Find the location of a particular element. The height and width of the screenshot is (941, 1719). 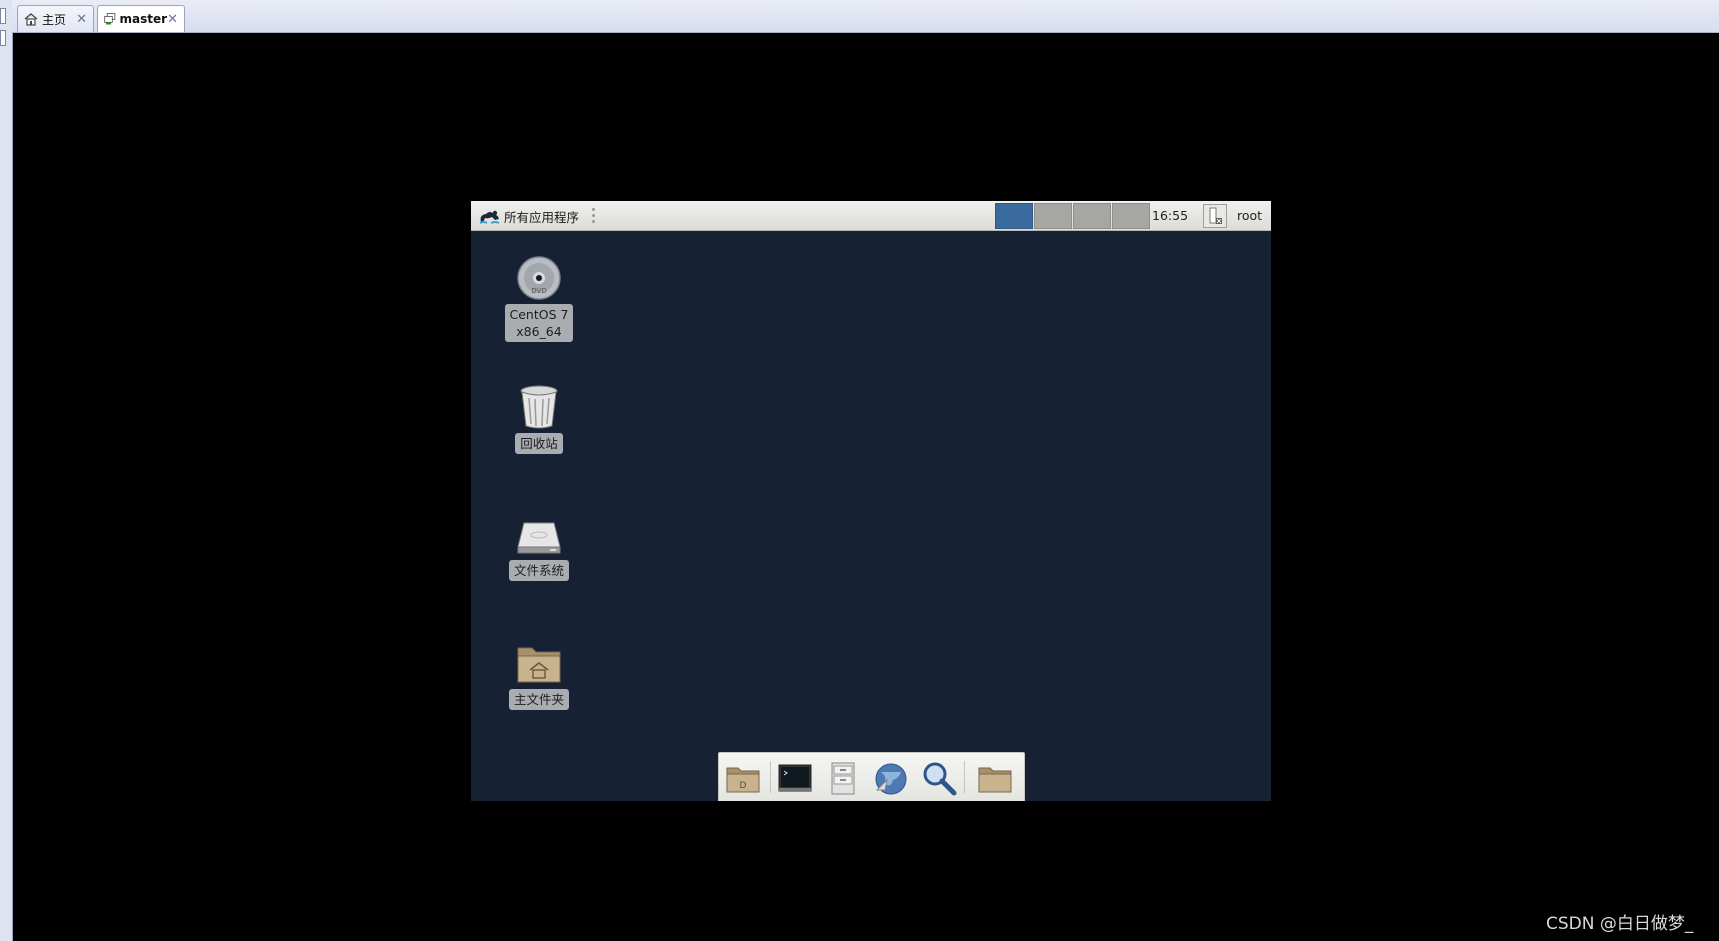

search-icon is located at coordinates (939, 778).